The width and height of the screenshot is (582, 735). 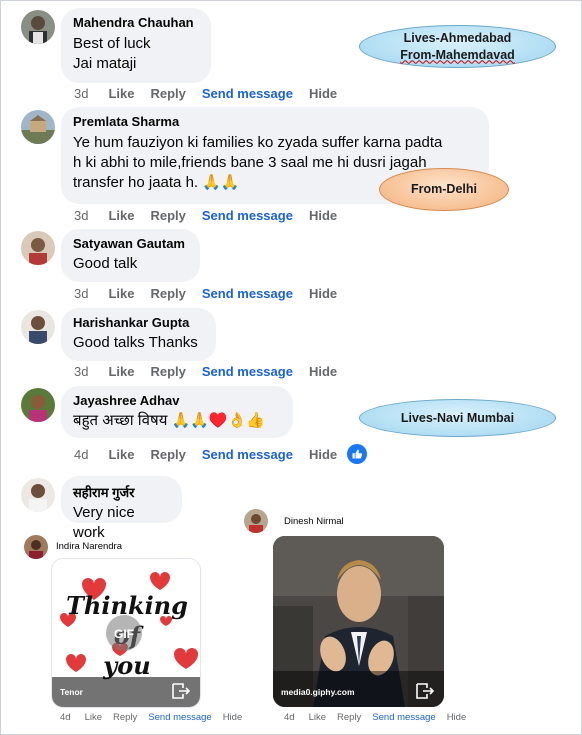 What do you see at coordinates (38, 127) in the screenshot?
I see `avatar-premlata-sharma` at bounding box center [38, 127].